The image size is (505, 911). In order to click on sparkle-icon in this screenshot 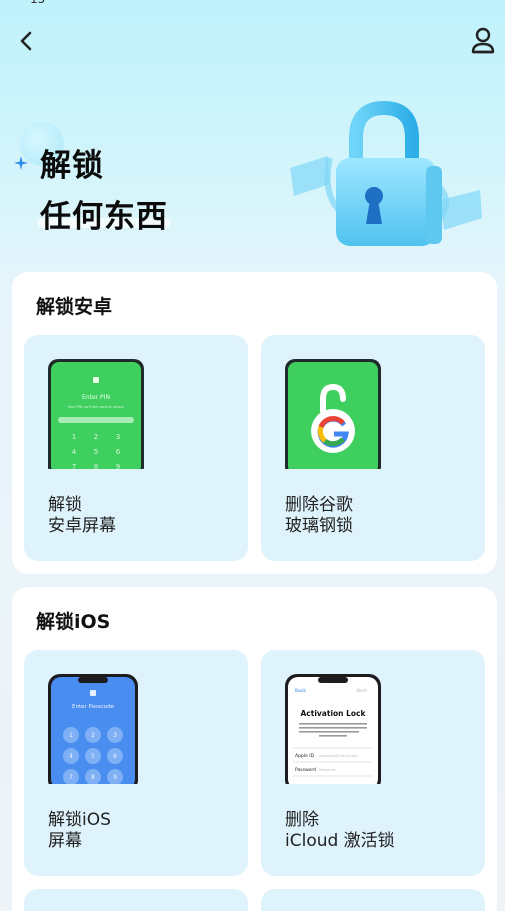, I will do `click(21, 163)`.